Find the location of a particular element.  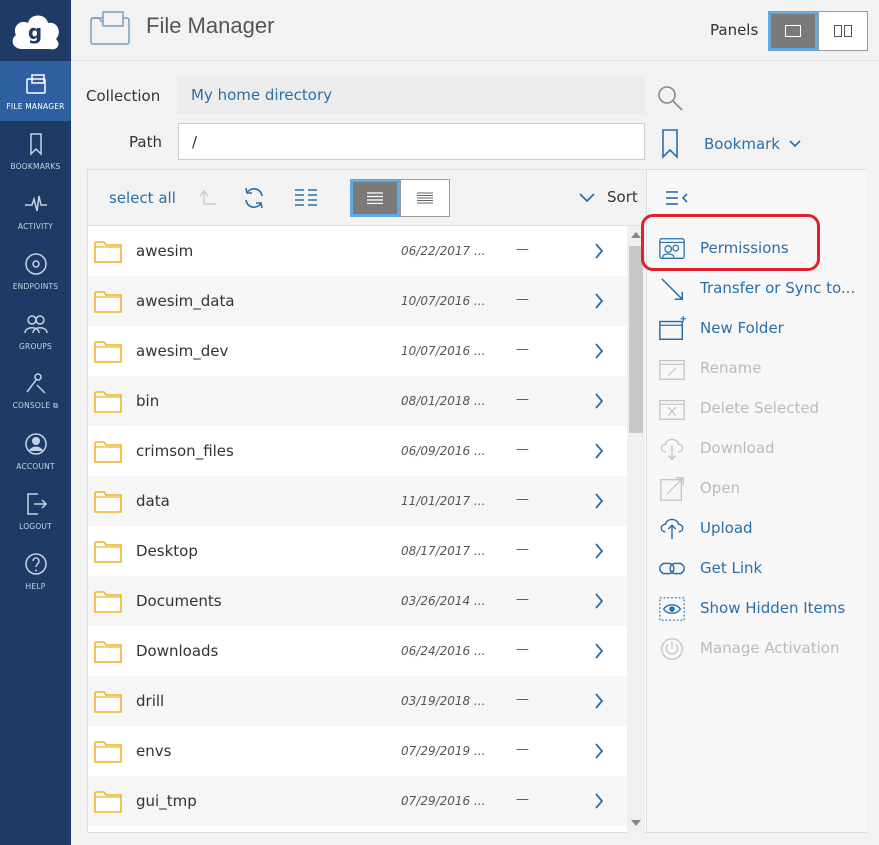

up-folder-icon is located at coordinates (207, 198).